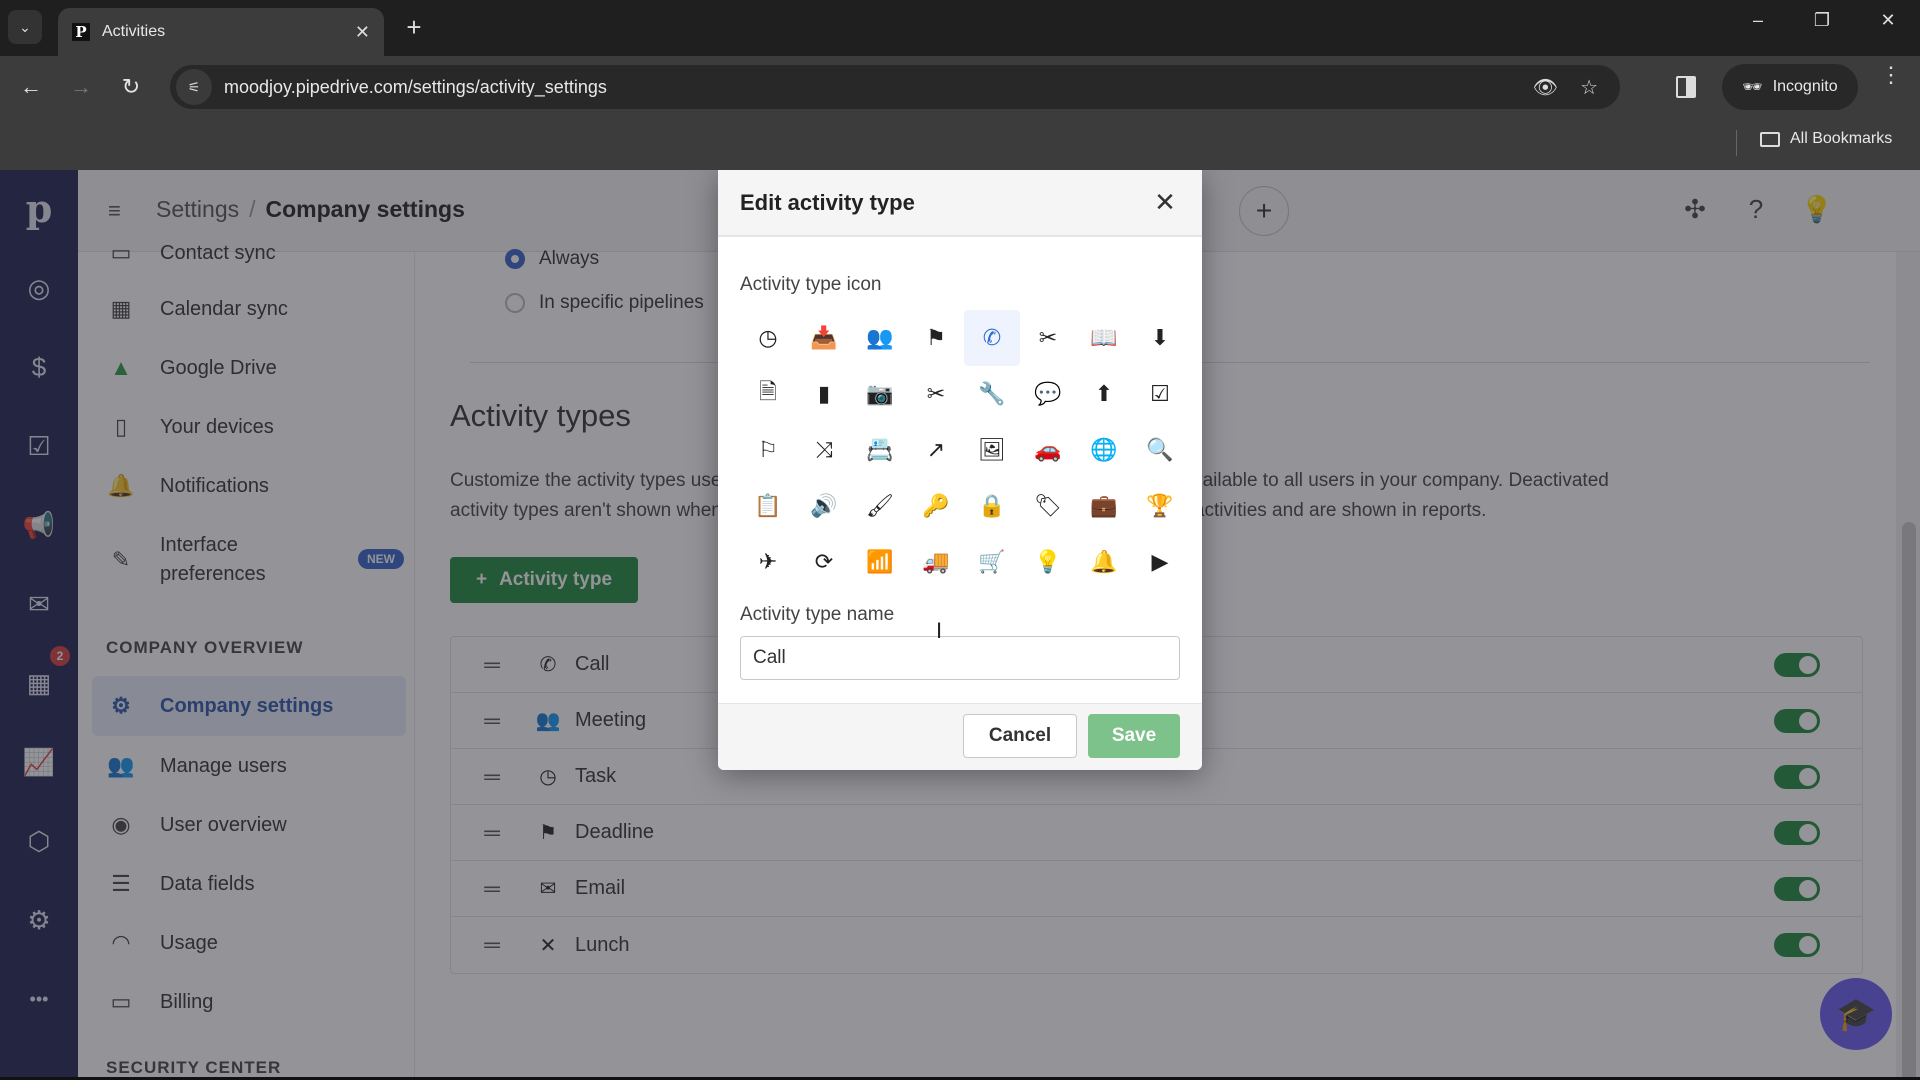 The width and height of the screenshot is (1920, 1080). Describe the element at coordinates (1160, 450) in the screenshot. I see `search-icon: 🔍` at that location.